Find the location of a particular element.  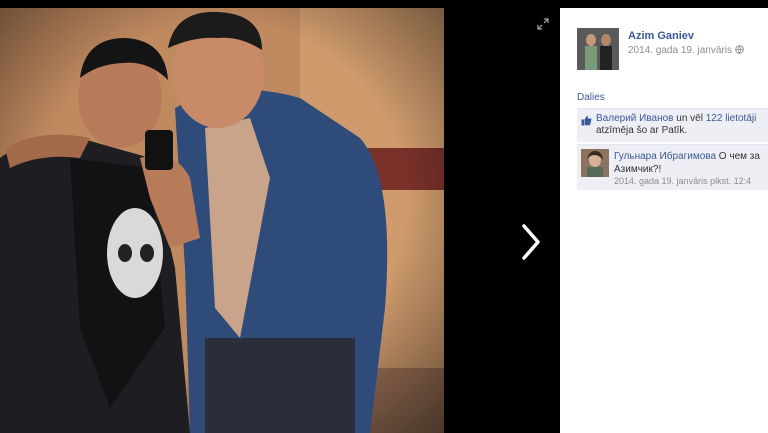

share-link: Dalies is located at coordinates (591, 97).